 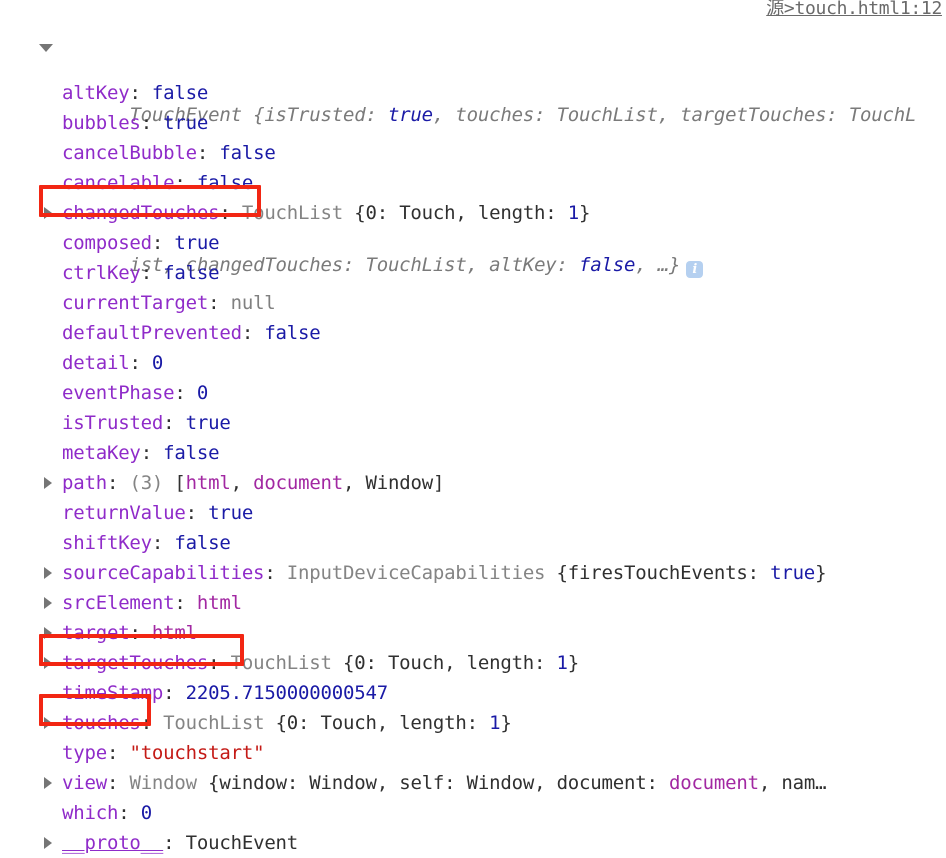 I want to click on expand-toggle-srcElement, so click(x=51, y=603).